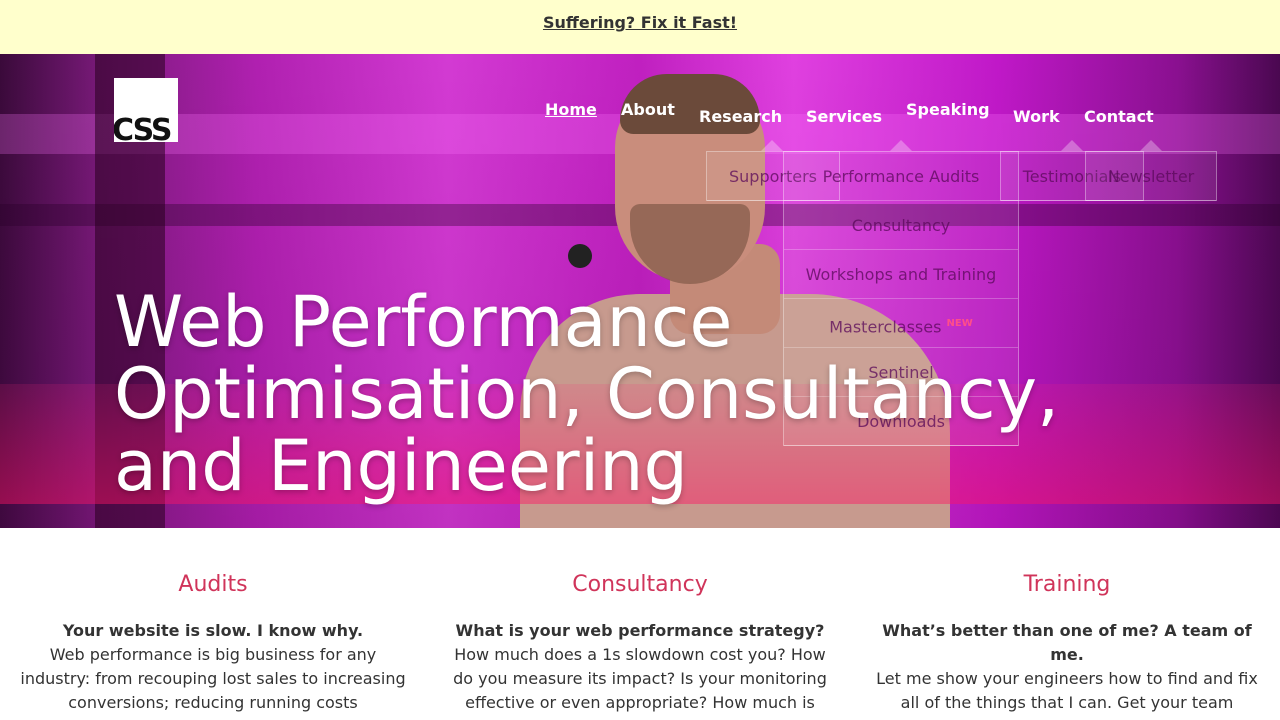 This screenshot has height=720, width=1280. Describe the element at coordinates (901, 225) in the screenshot. I see `dropdown-item-consultancy: Consultancy` at that location.